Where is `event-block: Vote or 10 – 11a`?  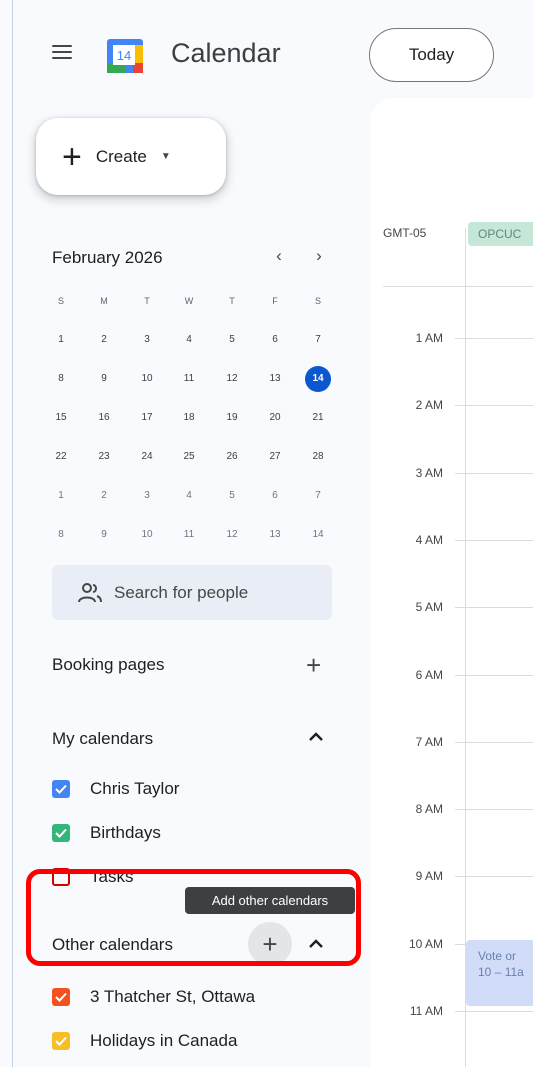 event-block: Vote or 10 – 11a is located at coordinates (499, 973).